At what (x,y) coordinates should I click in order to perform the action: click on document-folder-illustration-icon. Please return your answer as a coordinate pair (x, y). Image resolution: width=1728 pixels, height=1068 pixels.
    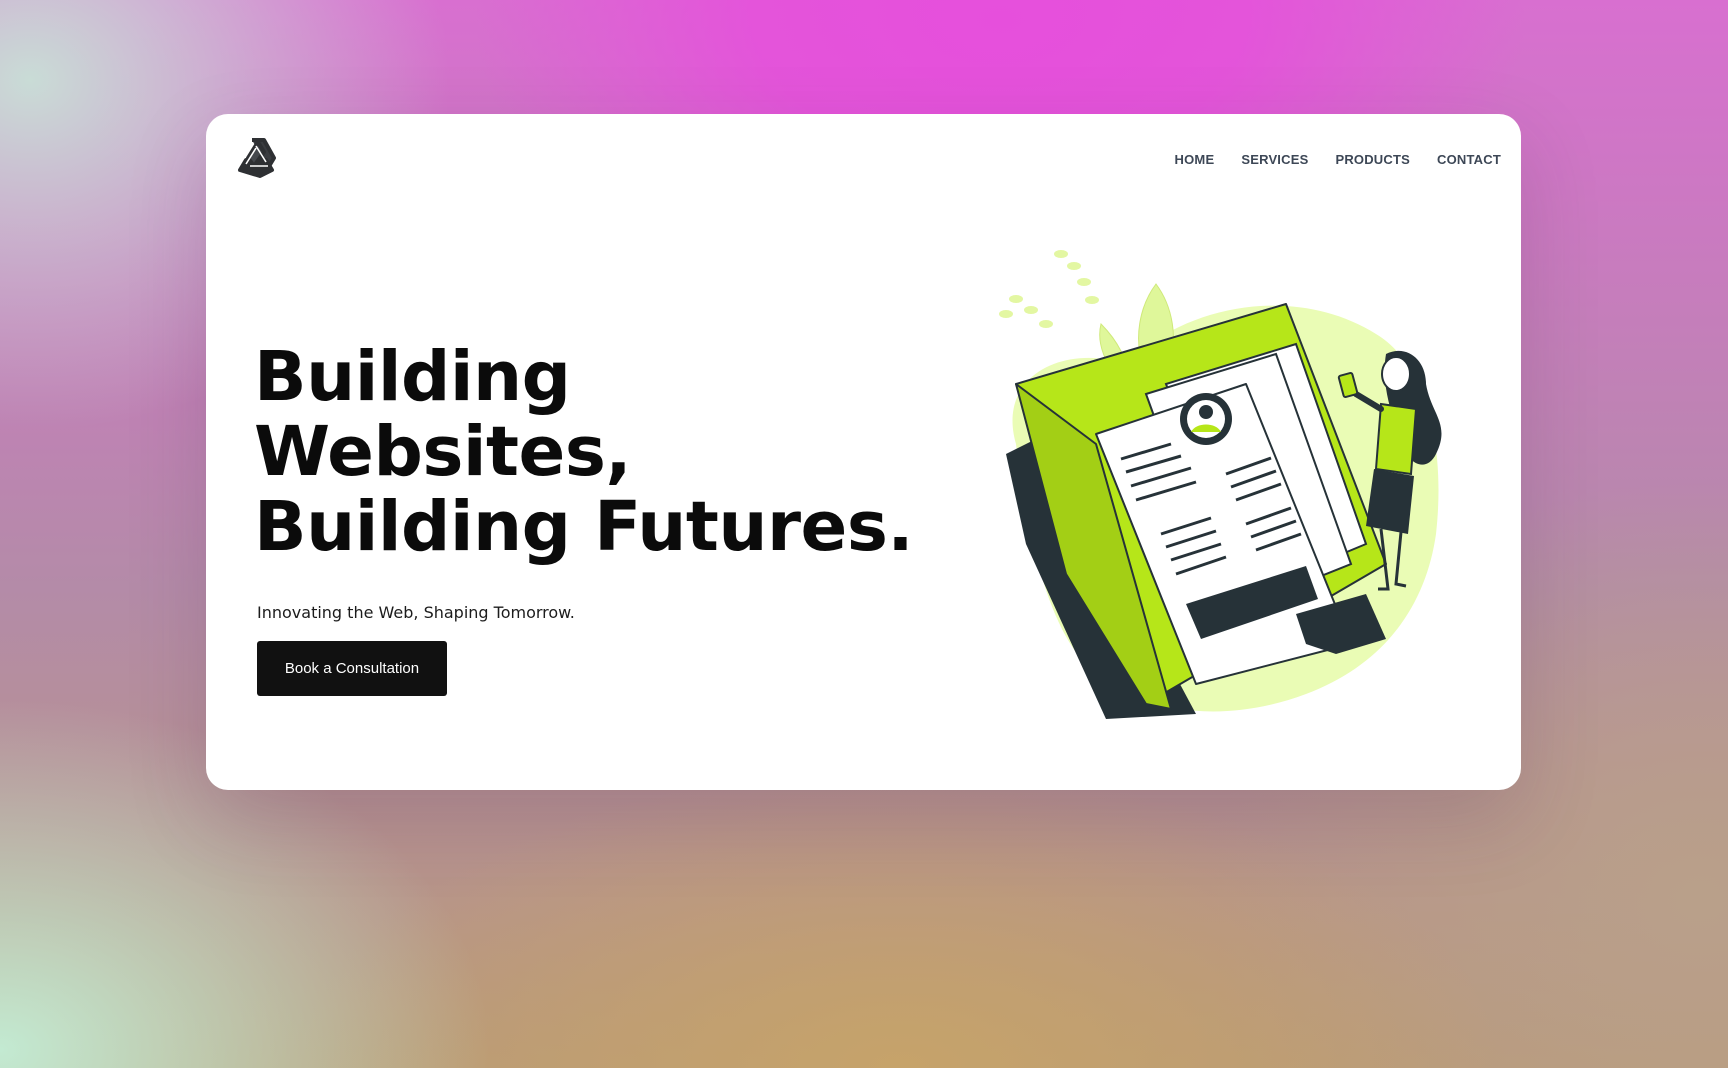
    Looking at the image, I should click on (1220, 484).